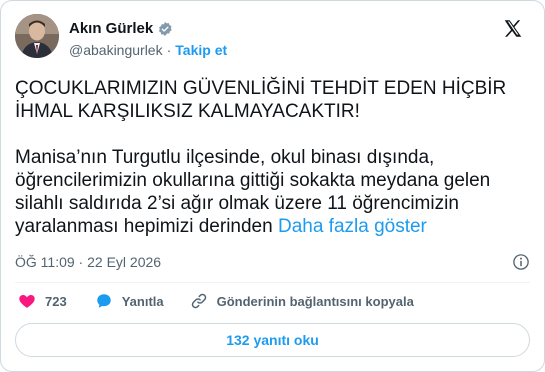 This screenshot has height=372, width=545. I want to click on link-icon, so click(198, 301).